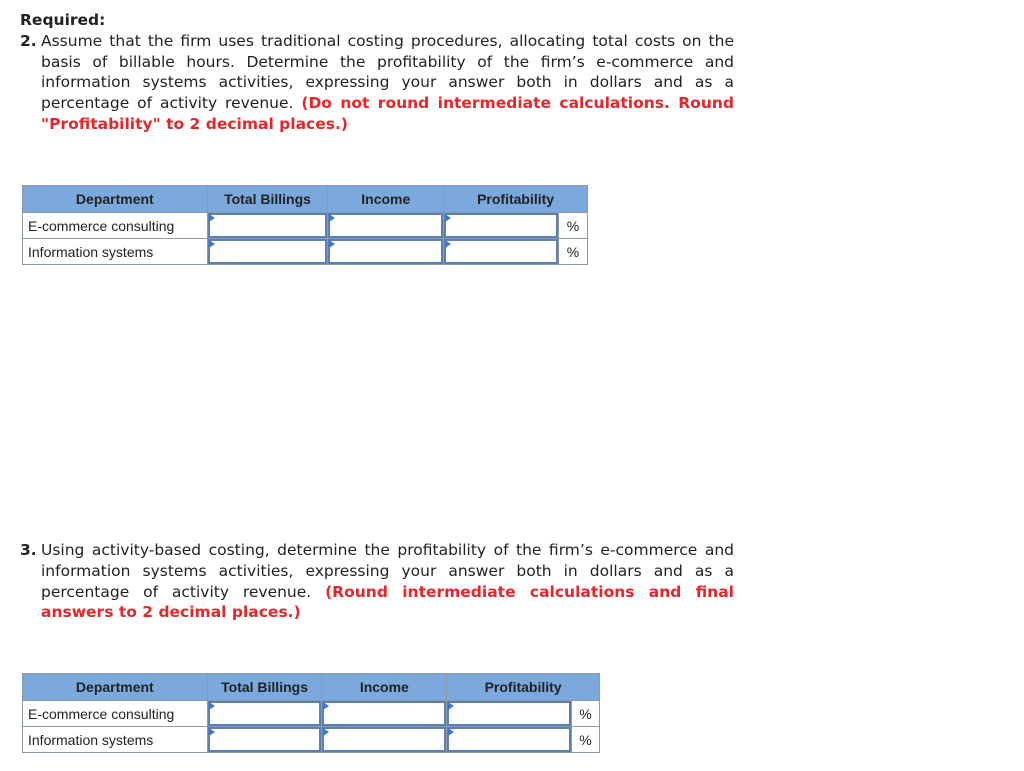 The height and width of the screenshot is (771, 1024). Describe the element at coordinates (28, 40) in the screenshot. I see `question-2-number: 2.` at that location.